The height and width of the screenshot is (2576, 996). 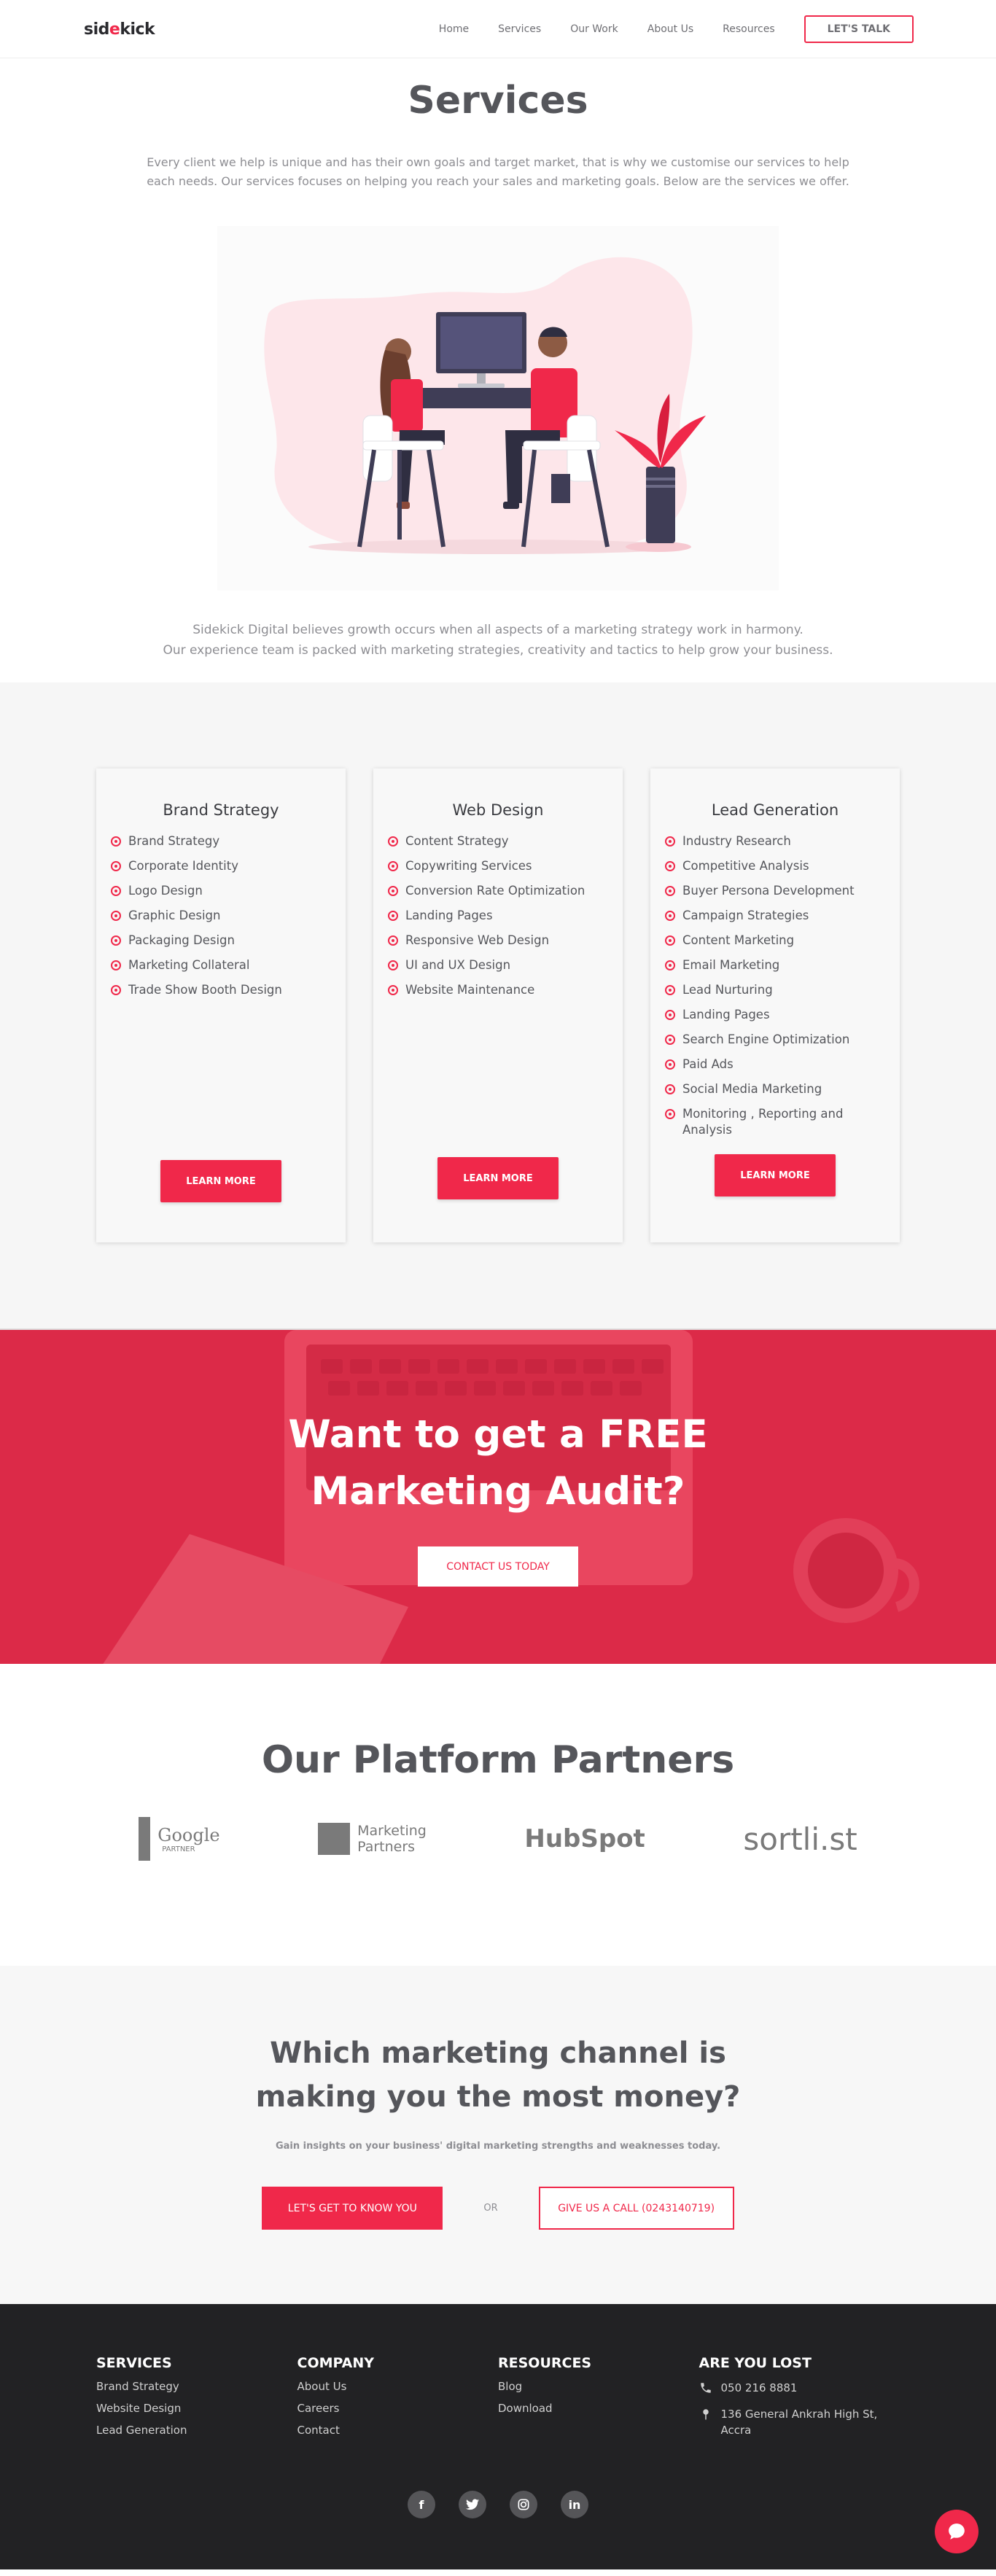 I want to click on list-item: Buyer Persona Development, so click(x=775, y=891).